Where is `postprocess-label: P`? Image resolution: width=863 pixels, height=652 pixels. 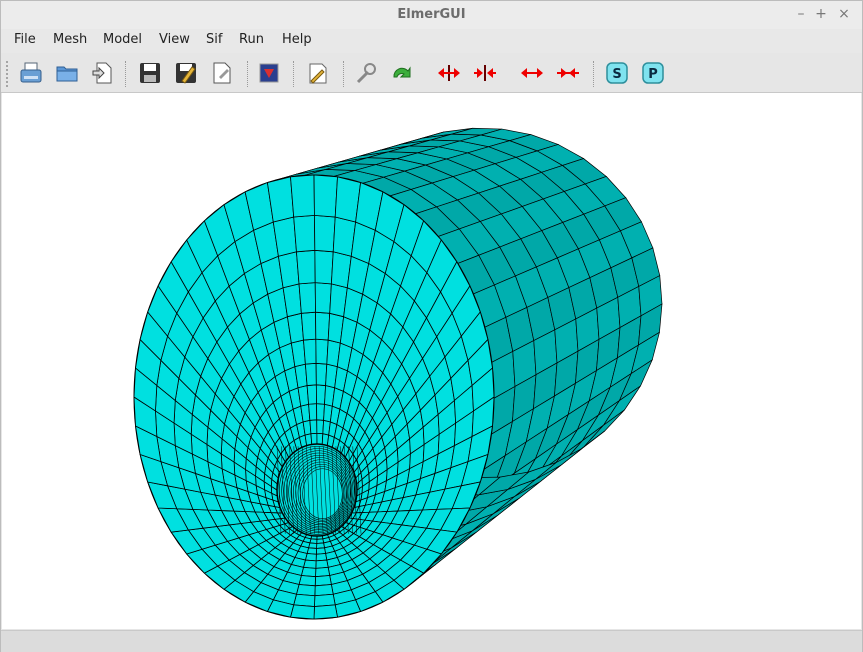 postprocess-label: P is located at coordinates (653, 74).